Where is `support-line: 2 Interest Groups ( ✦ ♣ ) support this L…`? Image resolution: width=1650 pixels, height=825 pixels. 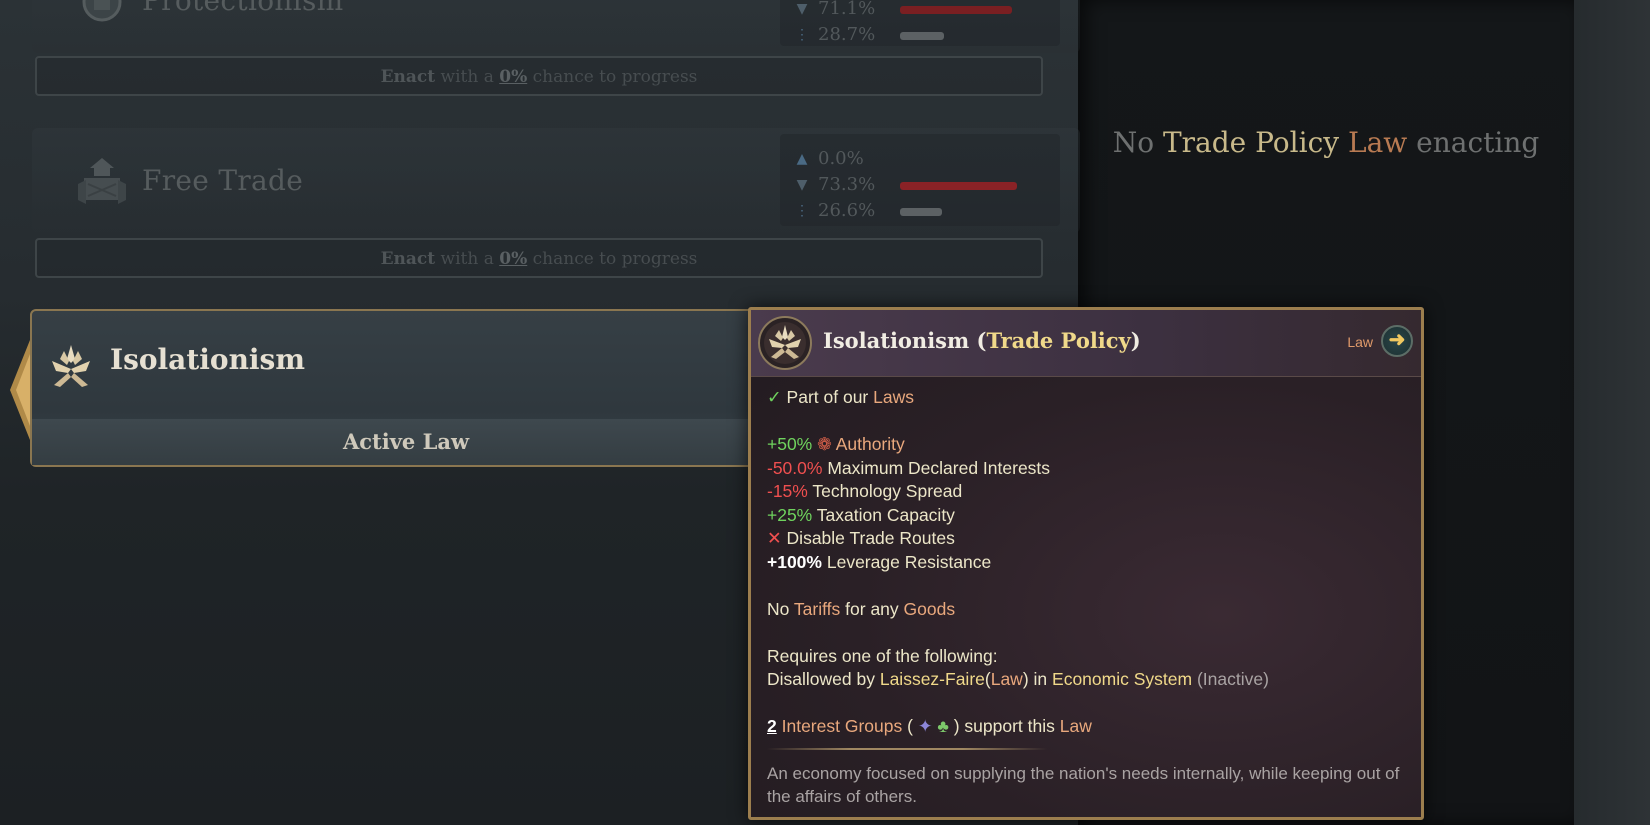 support-line: 2 Interest Groups ( ✦ ♣ ) support this L… is located at coordinates (929, 726).